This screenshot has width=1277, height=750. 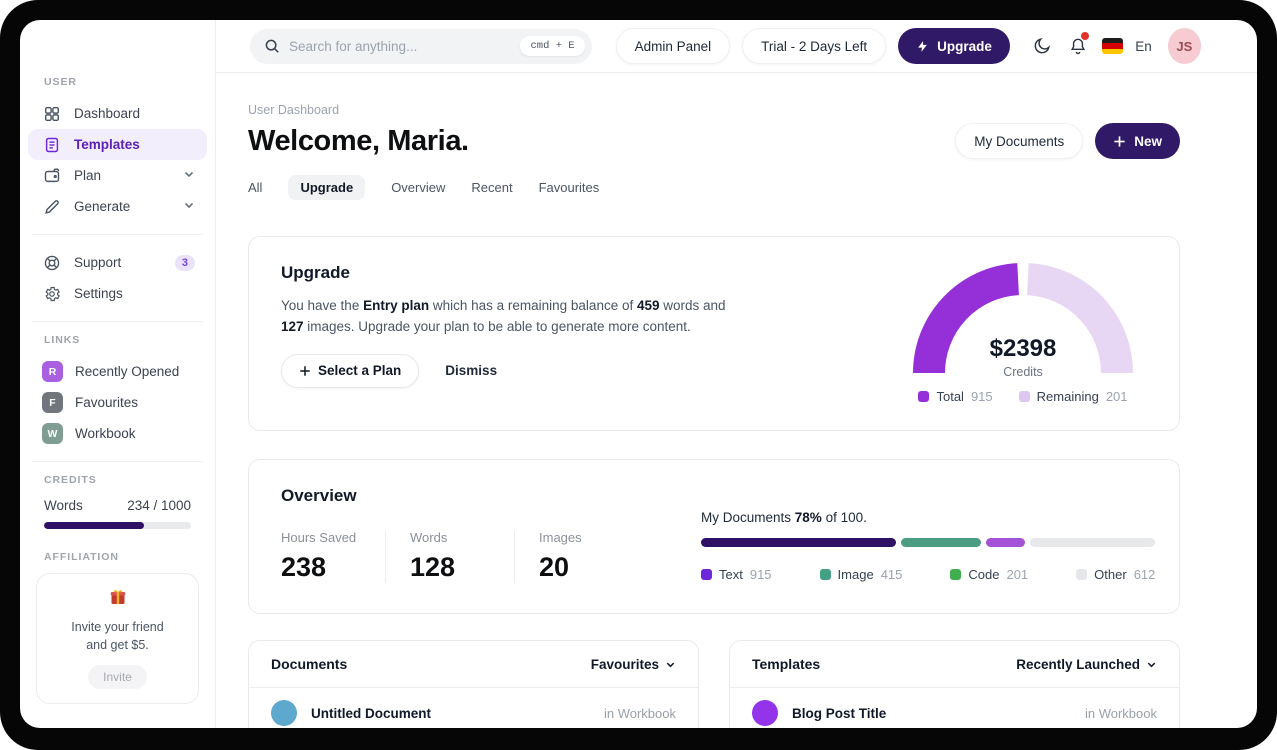 I want to click on sidebar-item-label: Templates, so click(x=107, y=144).